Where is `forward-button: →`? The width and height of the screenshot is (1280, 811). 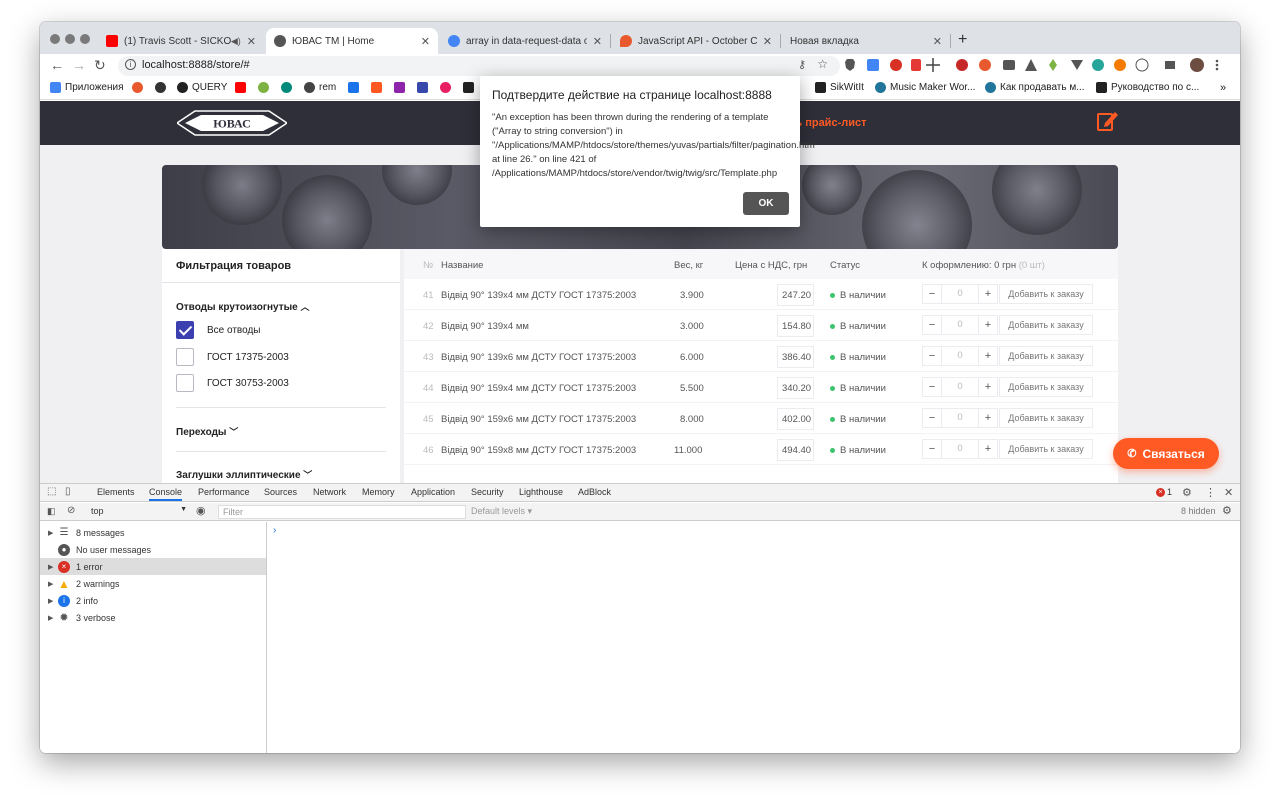
forward-button: → is located at coordinates (79, 65).